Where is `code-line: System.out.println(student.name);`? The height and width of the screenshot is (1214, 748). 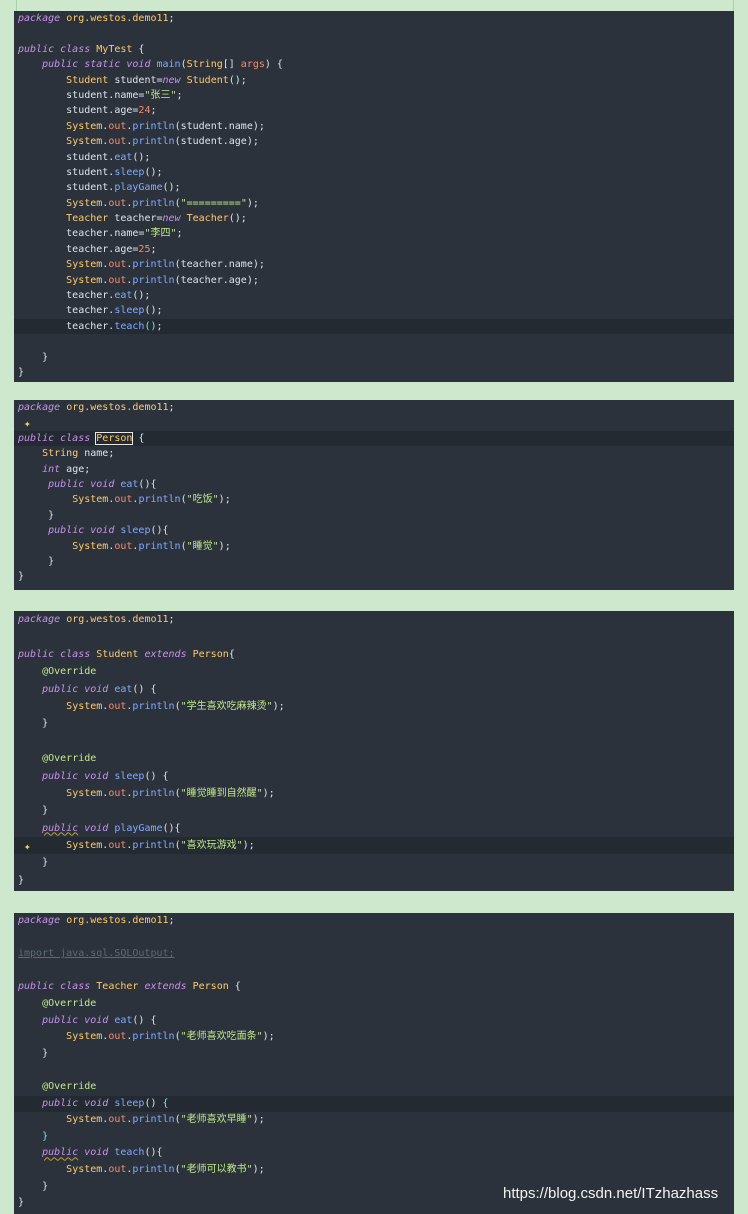
code-line: System.out.println(student.name); is located at coordinates (374, 126).